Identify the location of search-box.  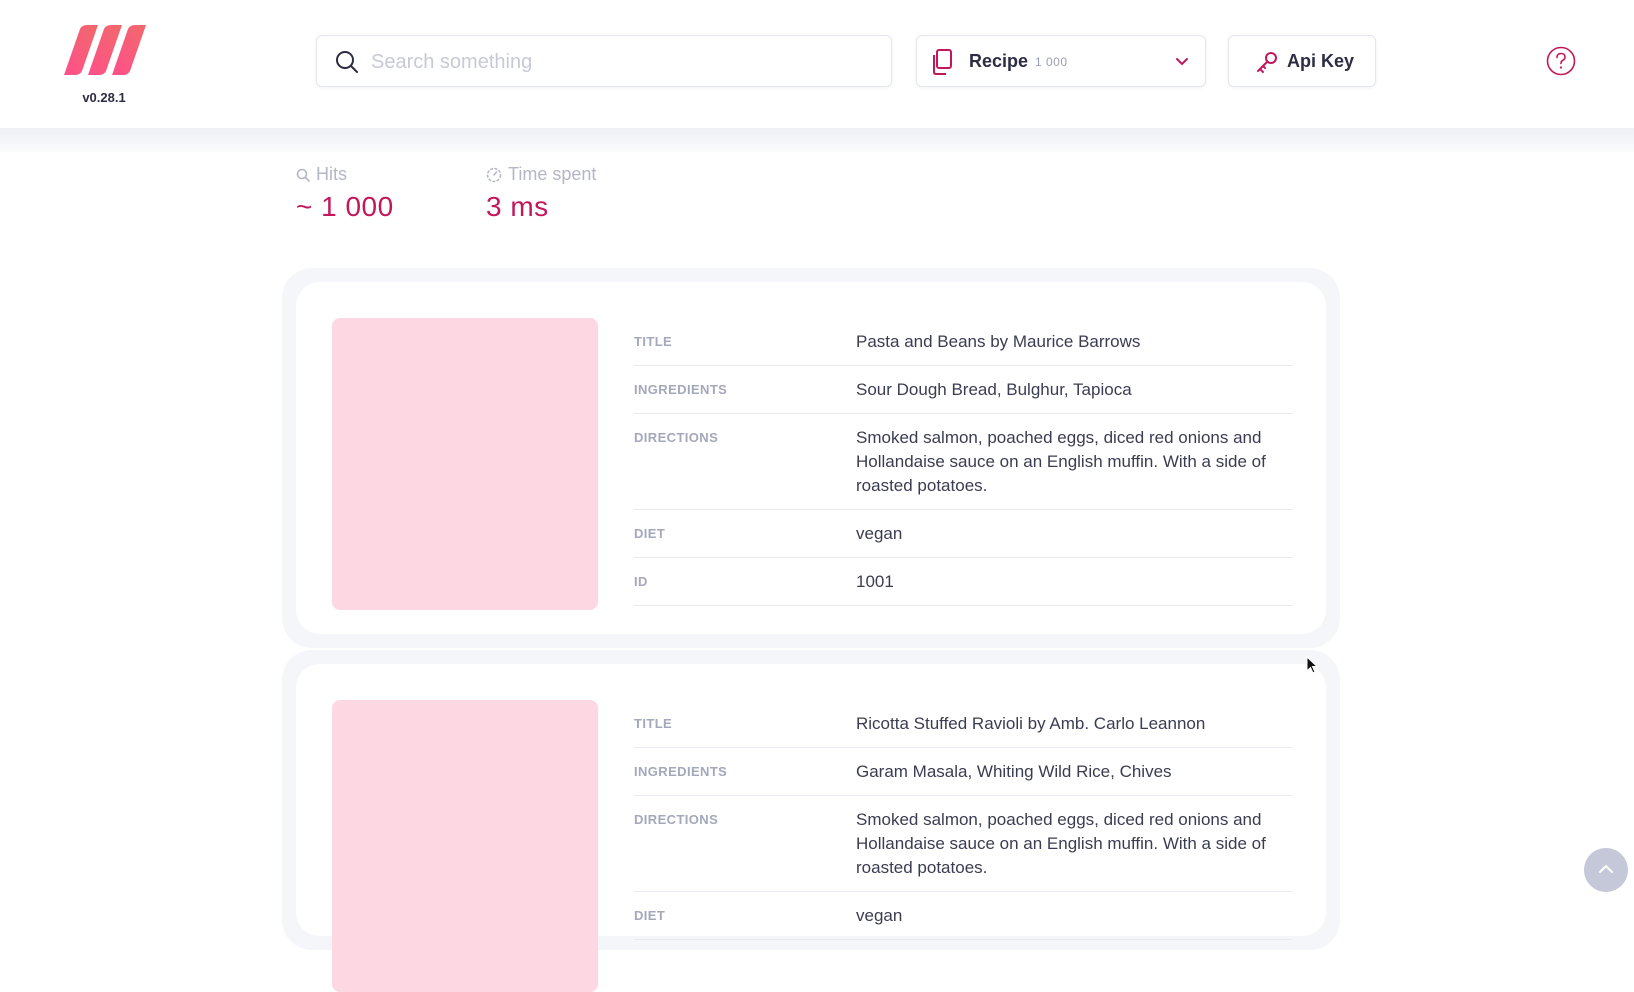
(604, 61).